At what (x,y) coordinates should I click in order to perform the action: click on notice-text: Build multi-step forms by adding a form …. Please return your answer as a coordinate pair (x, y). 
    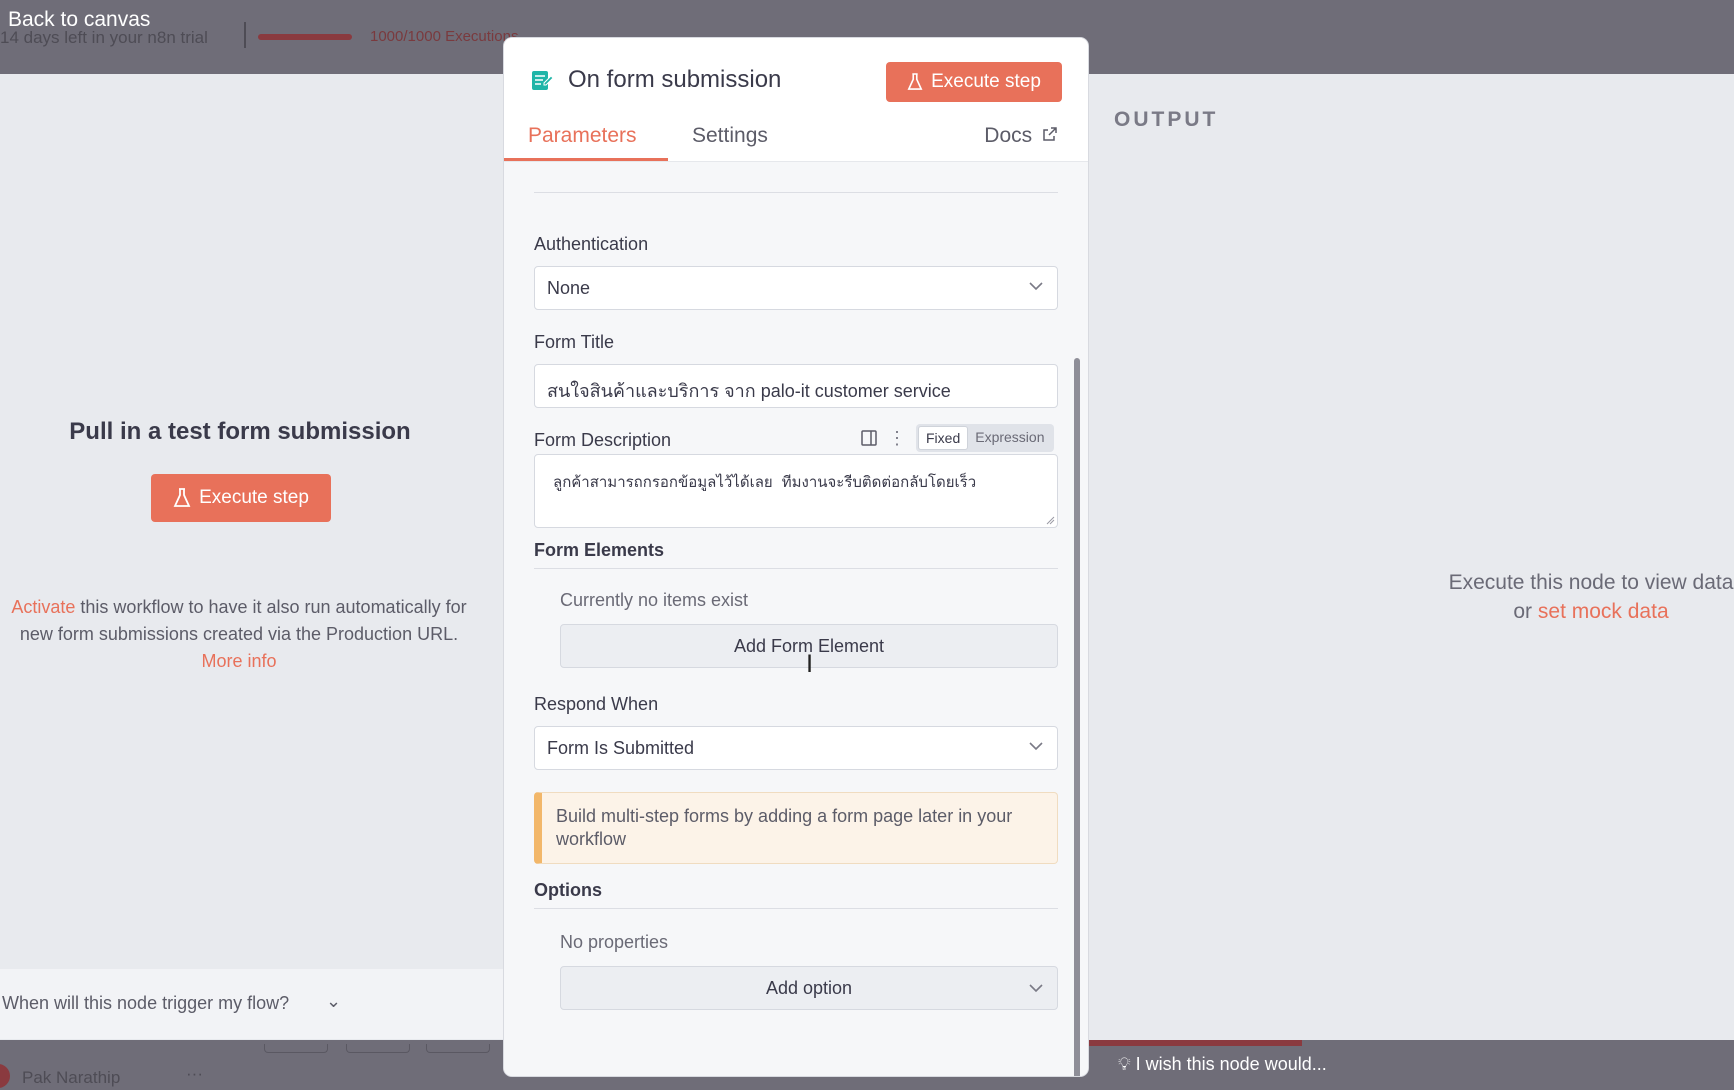
    Looking at the image, I should click on (784, 827).